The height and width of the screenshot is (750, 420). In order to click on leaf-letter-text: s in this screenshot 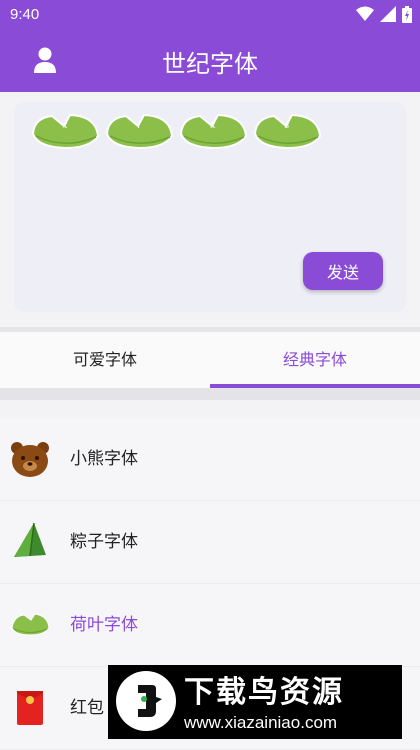, I will do `click(287, 126)`.